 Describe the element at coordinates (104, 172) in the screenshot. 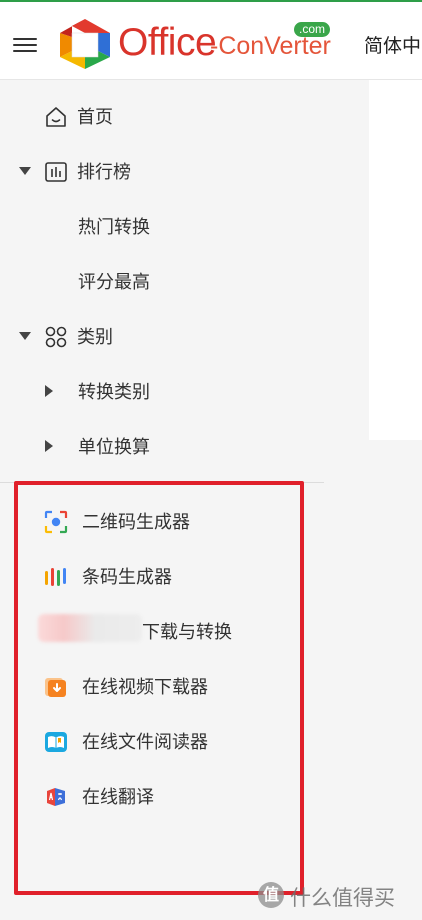

I see `sidebar-item-label: 排行榜` at that location.